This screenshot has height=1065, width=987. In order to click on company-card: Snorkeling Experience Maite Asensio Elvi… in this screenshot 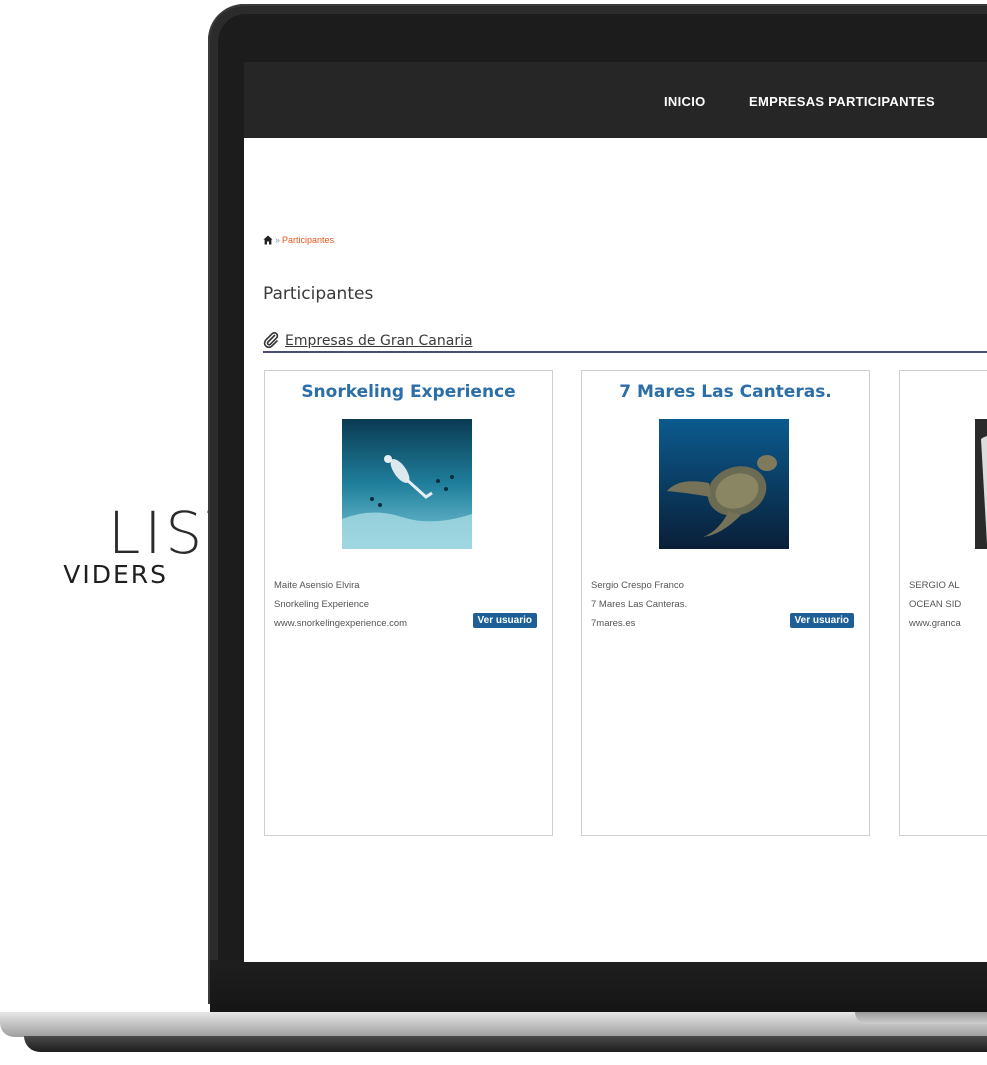, I will do `click(408, 603)`.